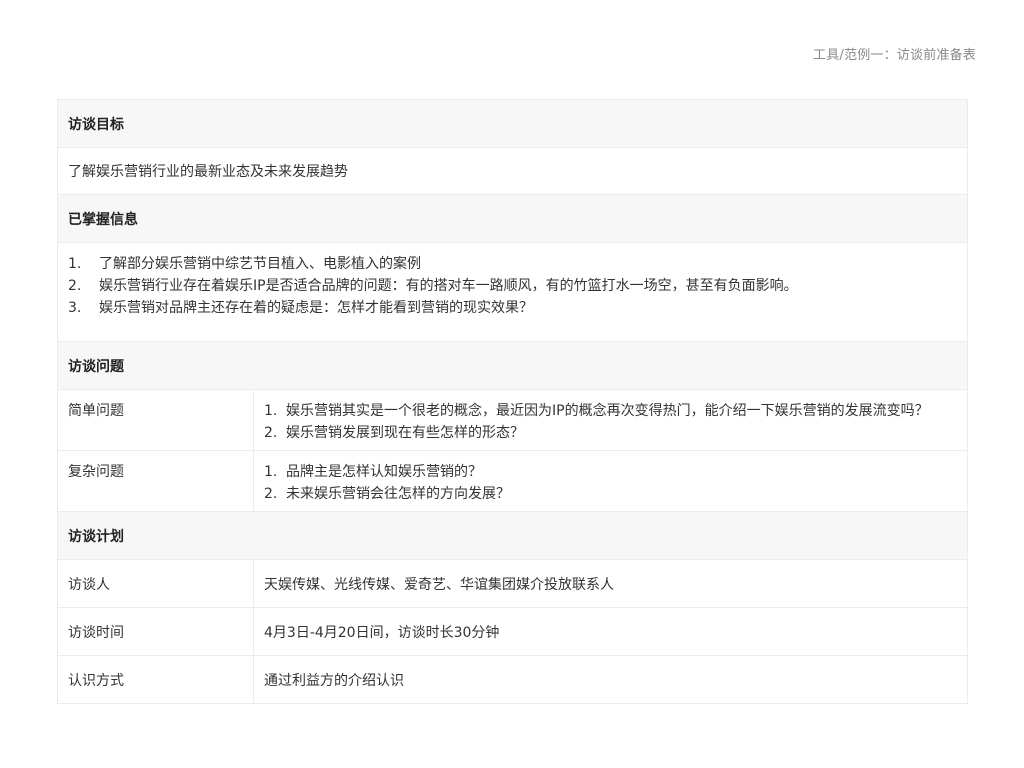  What do you see at coordinates (894, 55) in the screenshot?
I see `breadcrumb: 工具/范例一：访谈前准备表` at bounding box center [894, 55].